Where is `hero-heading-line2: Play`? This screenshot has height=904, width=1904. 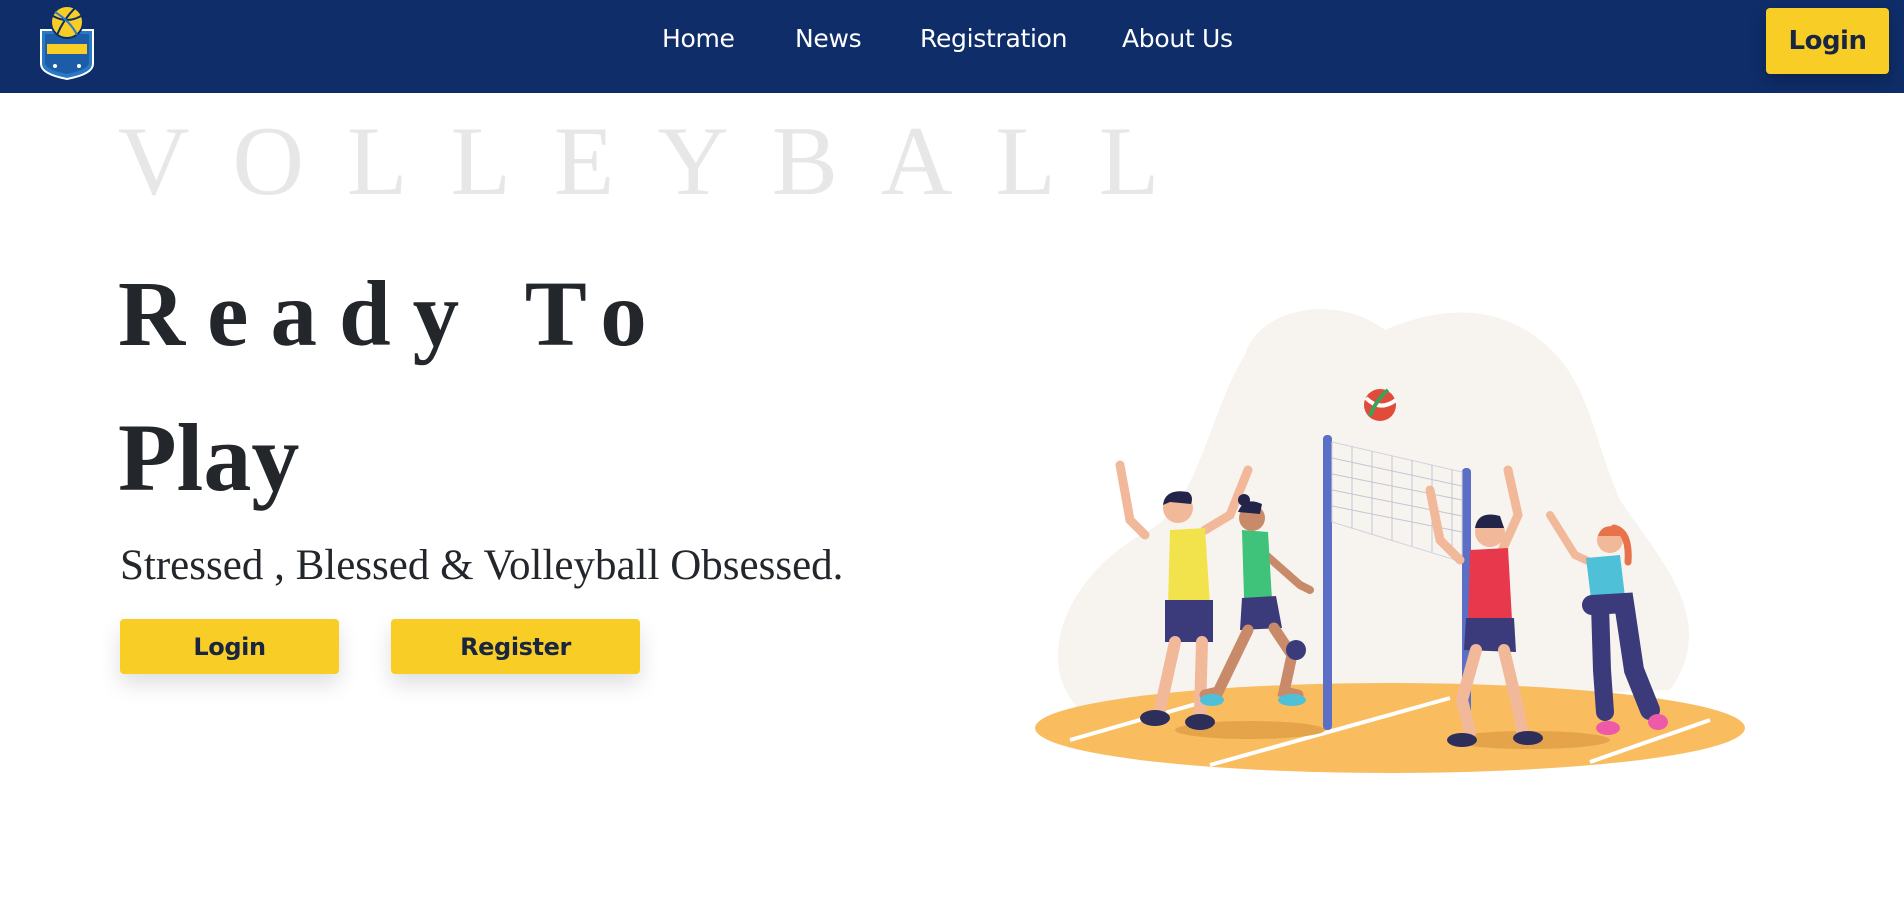
hero-heading-line2: Play is located at coordinates (209, 457).